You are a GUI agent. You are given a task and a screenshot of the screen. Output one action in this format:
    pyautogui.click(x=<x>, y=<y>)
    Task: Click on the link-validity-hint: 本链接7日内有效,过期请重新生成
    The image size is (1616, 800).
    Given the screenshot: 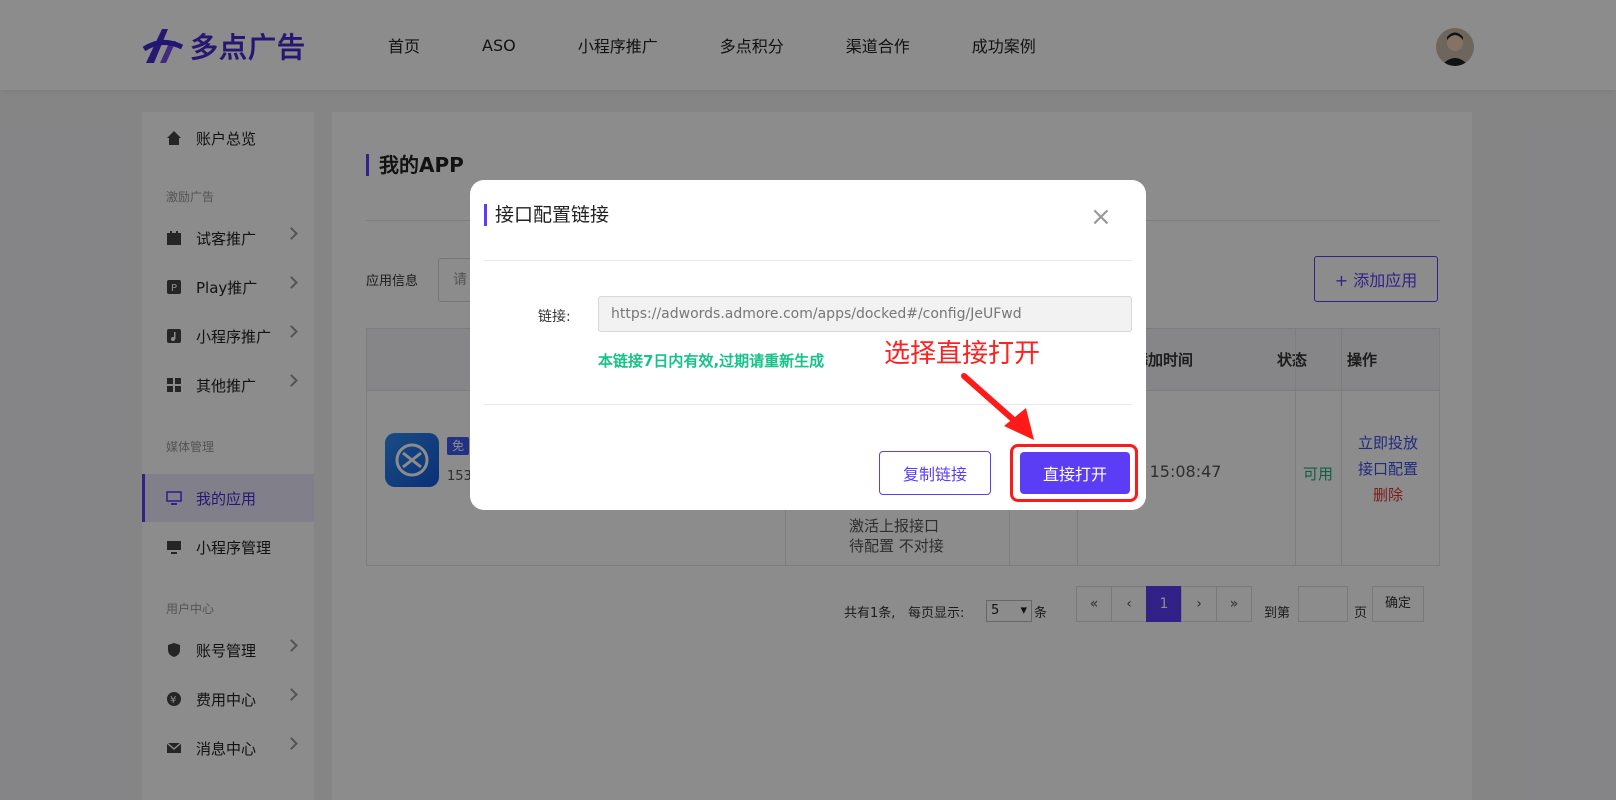 What is the action you would take?
    pyautogui.click(x=711, y=361)
    